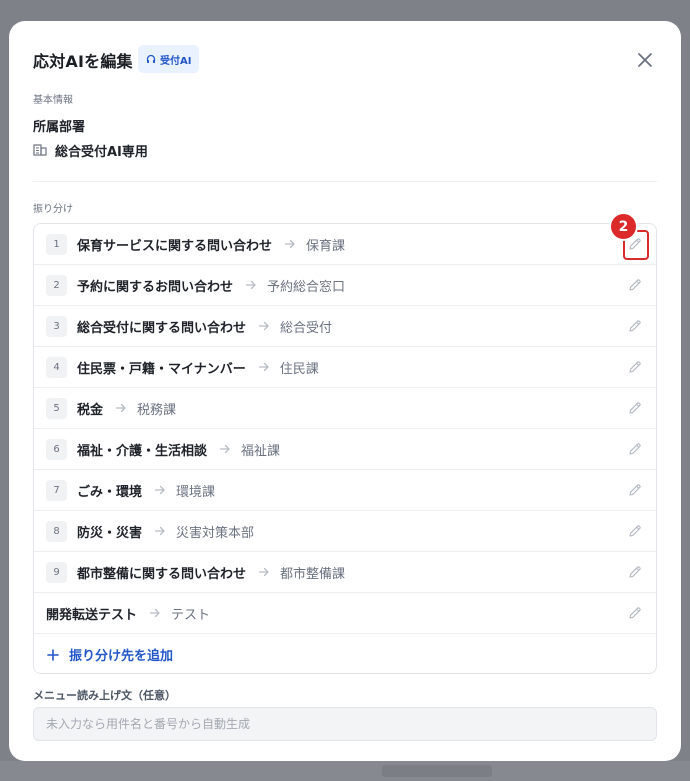  I want to click on row-destination: 総合受付, so click(306, 328).